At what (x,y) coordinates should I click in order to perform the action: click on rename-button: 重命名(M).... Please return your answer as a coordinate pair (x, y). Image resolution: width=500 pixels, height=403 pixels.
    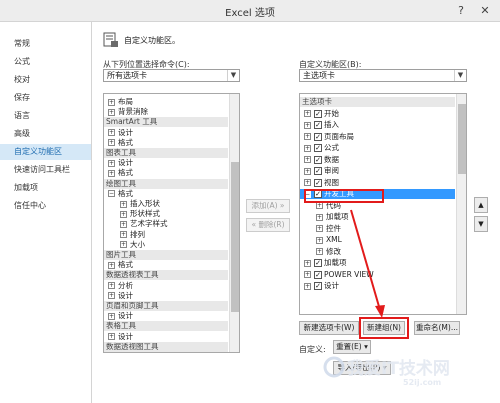
    Looking at the image, I should click on (437, 328).